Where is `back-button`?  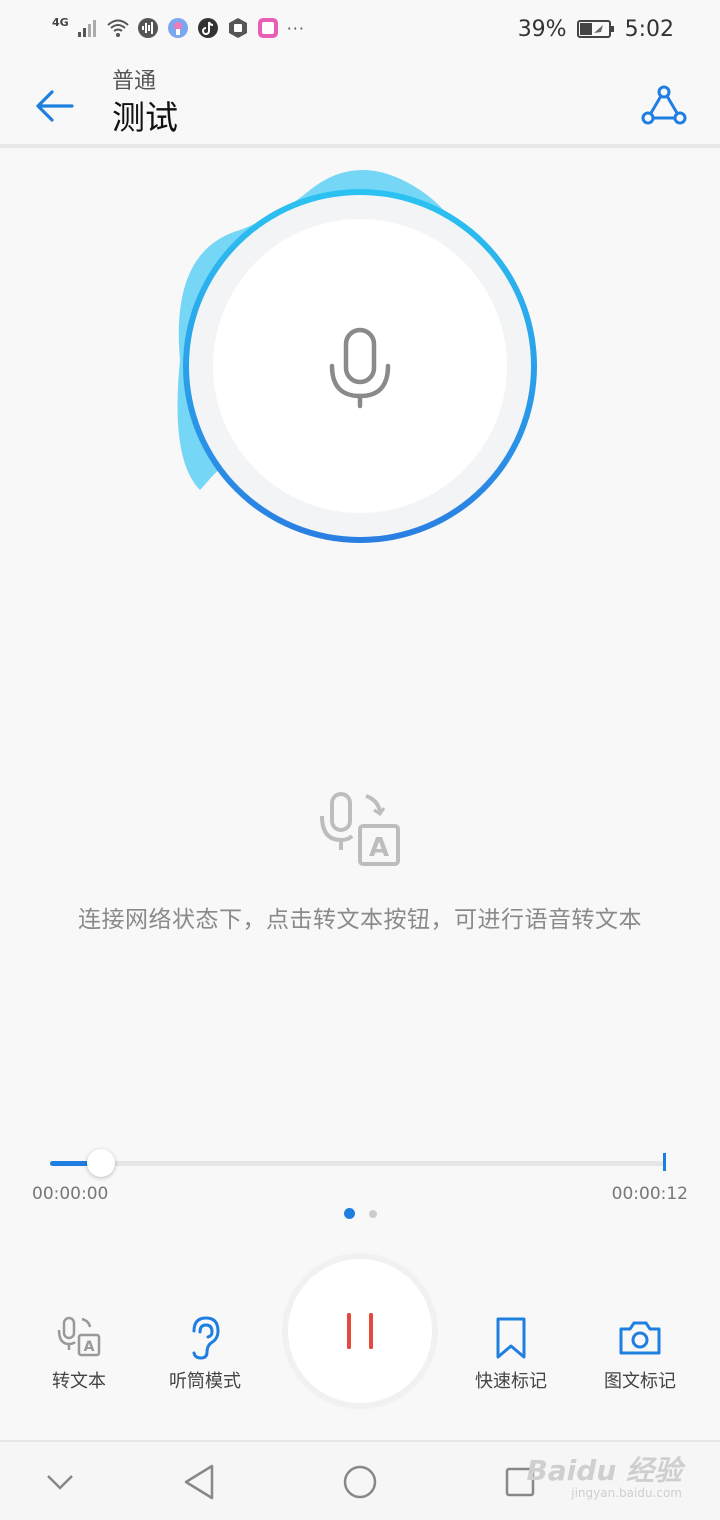 back-button is located at coordinates (56, 106).